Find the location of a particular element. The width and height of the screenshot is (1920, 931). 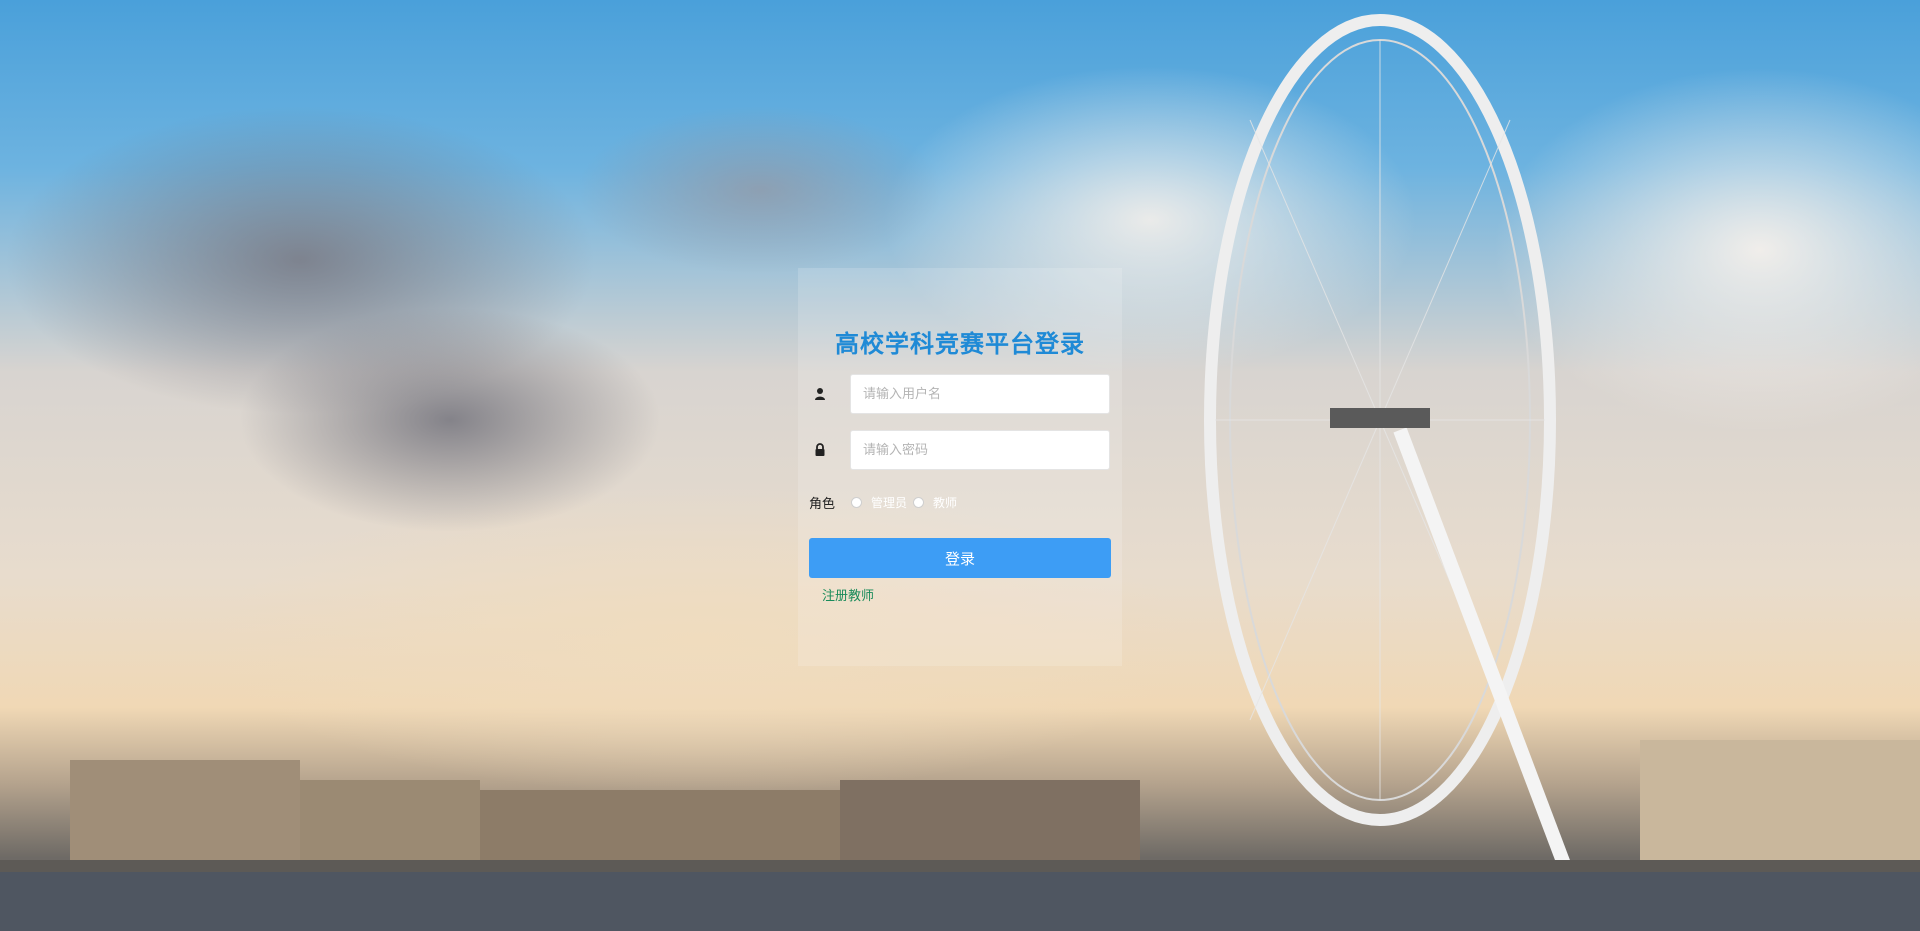

role-teacher-radio: 教师 is located at coordinates (935, 502).